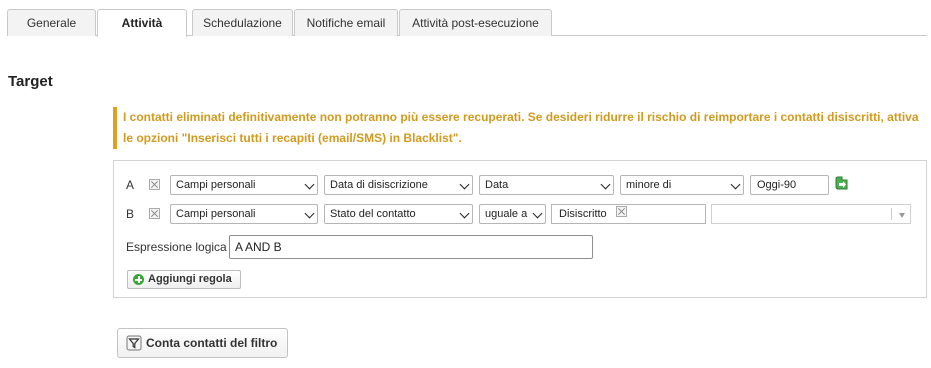 The image size is (931, 368). What do you see at coordinates (583, 214) in the screenshot?
I see `value-tag: Disiscritto` at bounding box center [583, 214].